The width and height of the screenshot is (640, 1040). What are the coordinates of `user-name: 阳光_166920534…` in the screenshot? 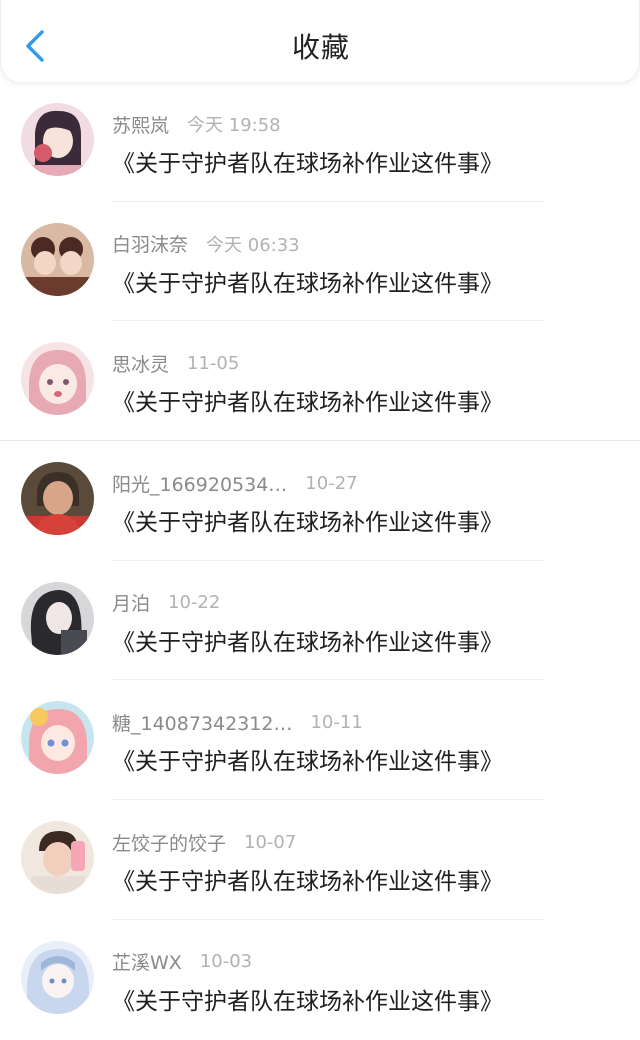 It's located at (199, 483).